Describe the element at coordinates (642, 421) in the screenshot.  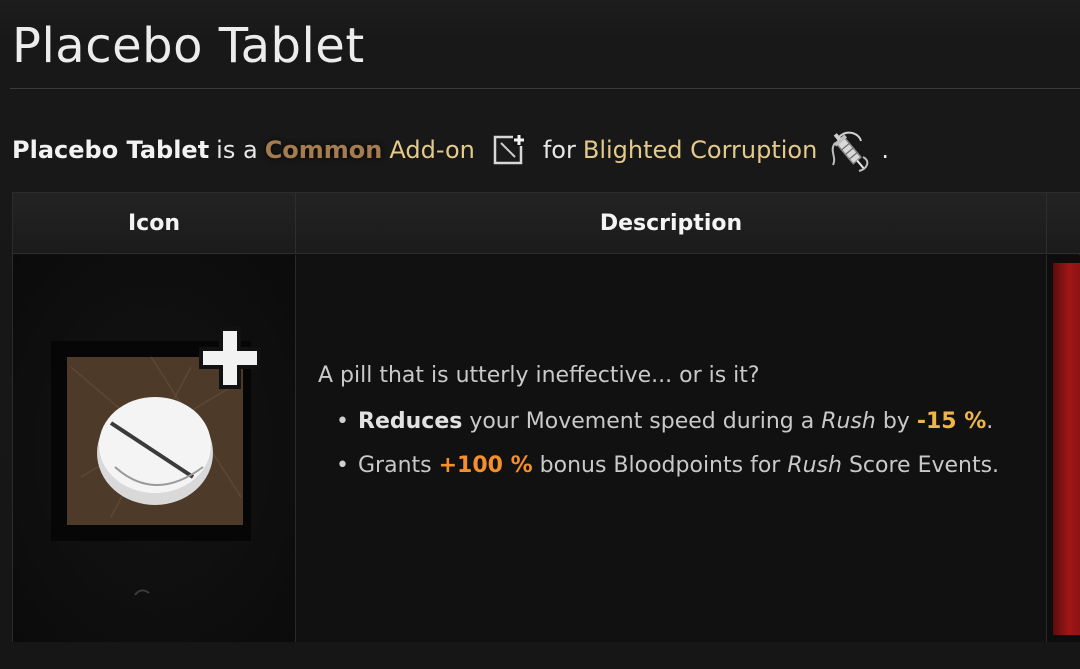
I see `bullet-1-text1: your Movement speed during a` at that location.